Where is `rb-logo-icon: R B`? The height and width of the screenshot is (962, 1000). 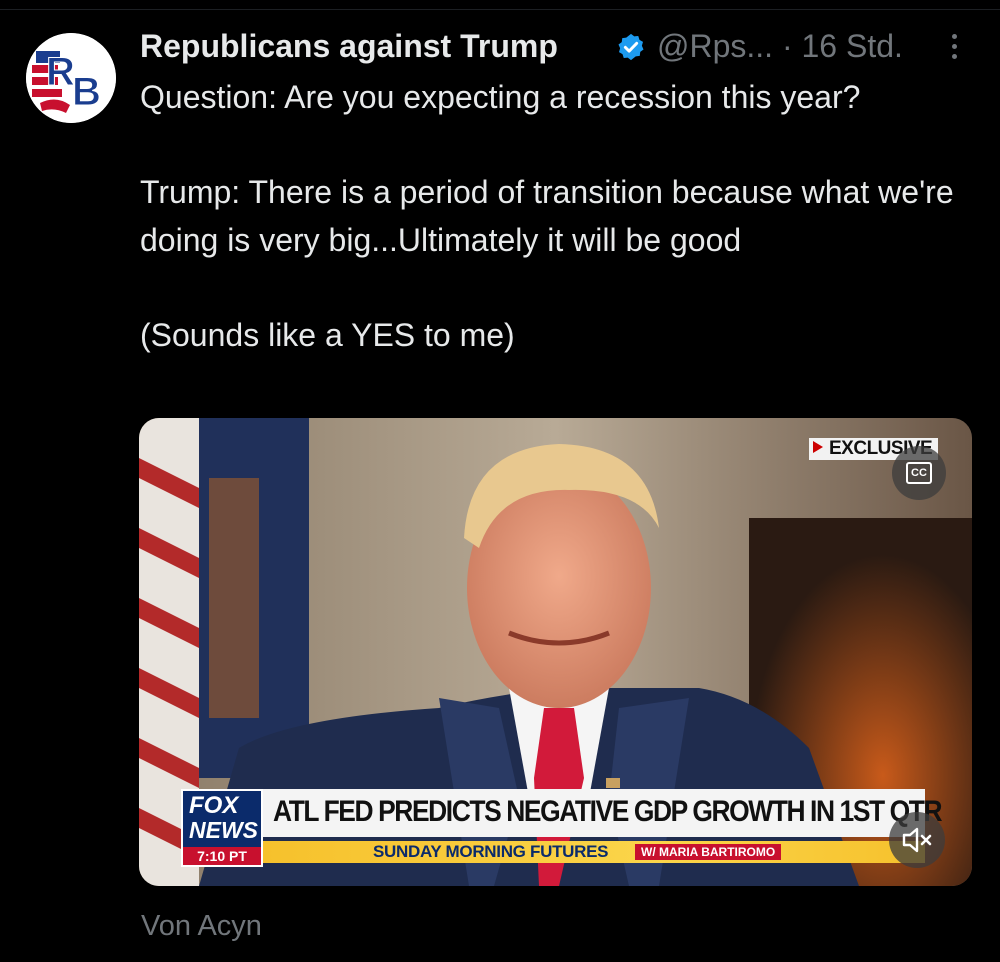 rb-logo-icon: R B is located at coordinates (71, 78).